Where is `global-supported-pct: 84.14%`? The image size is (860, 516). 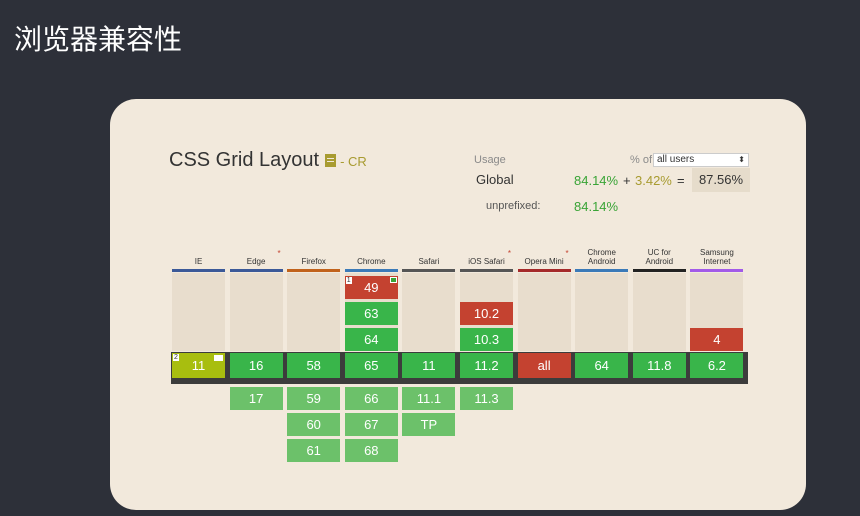 global-supported-pct: 84.14% is located at coordinates (596, 180).